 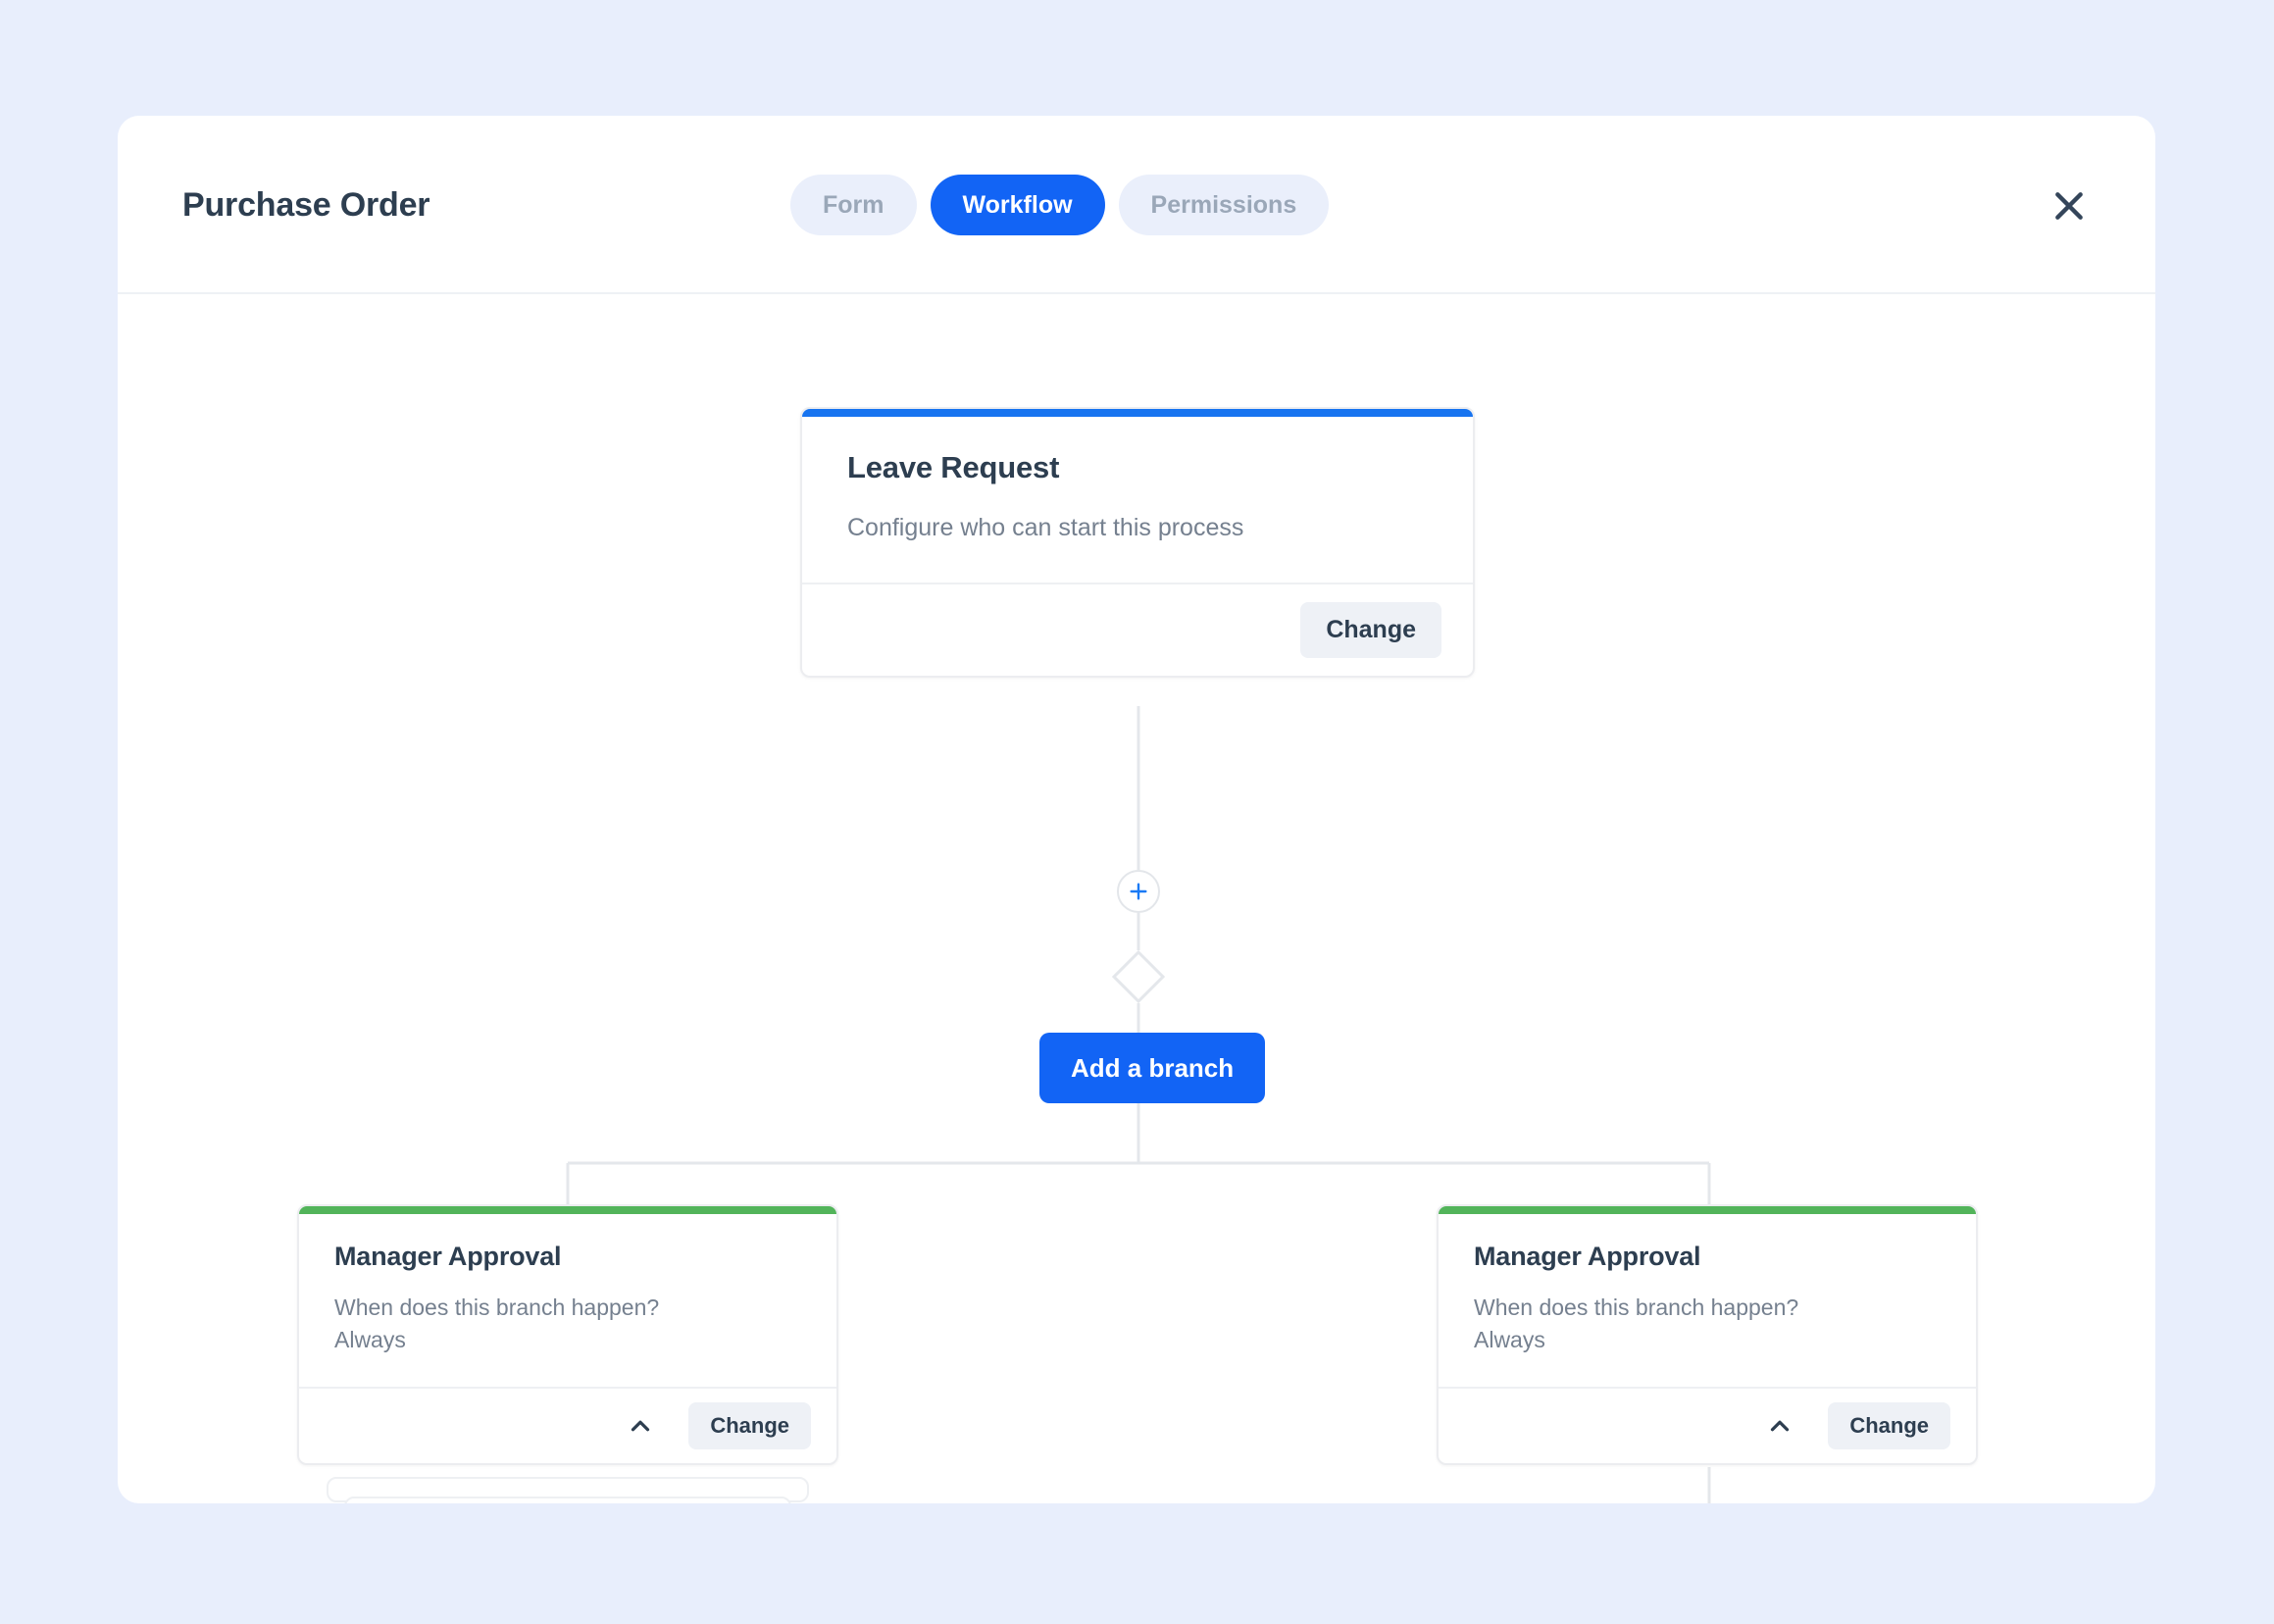 What do you see at coordinates (1370, 629) in the screenshot?
I see `start-node-change-button: Change` at bounding box center [1370, 629].